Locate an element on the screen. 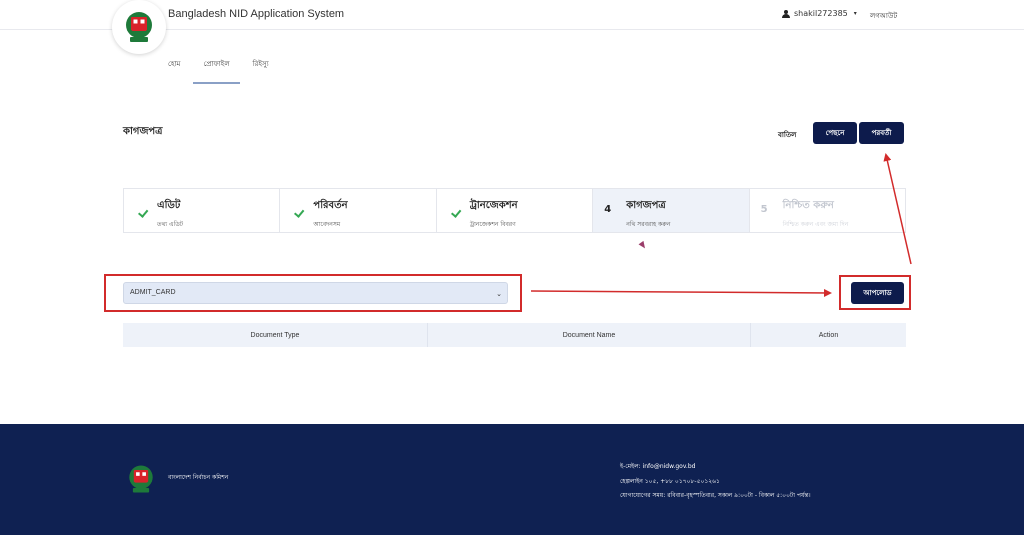 This screenshot has width=1024, height=535. footer-org-name: বাংলাদেশ নির্বাচন কমিশন is located at coordinates (198, 477).